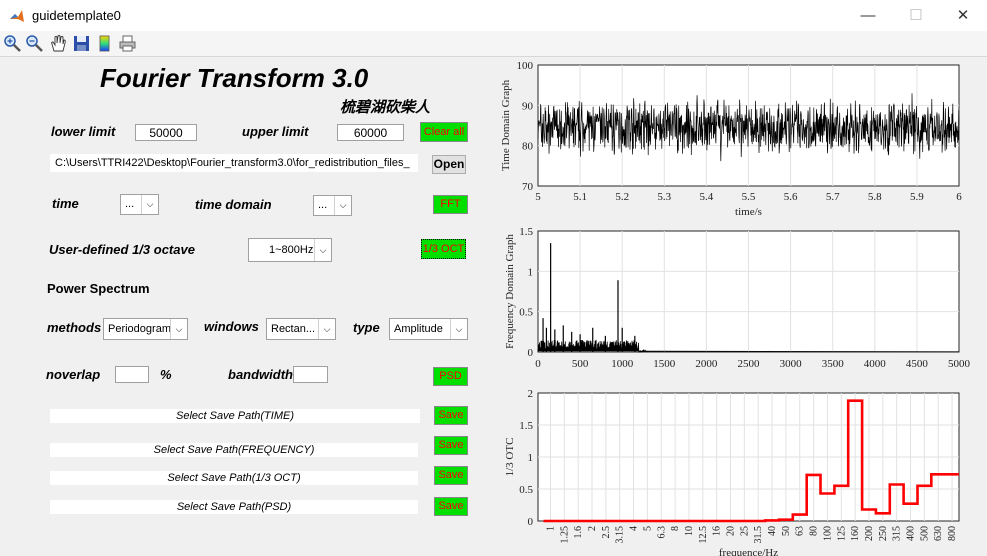  Describe the element at coordinates (510, 457) in the screenshot. I see `y-axis-label: 1/3 OTC` at that location.